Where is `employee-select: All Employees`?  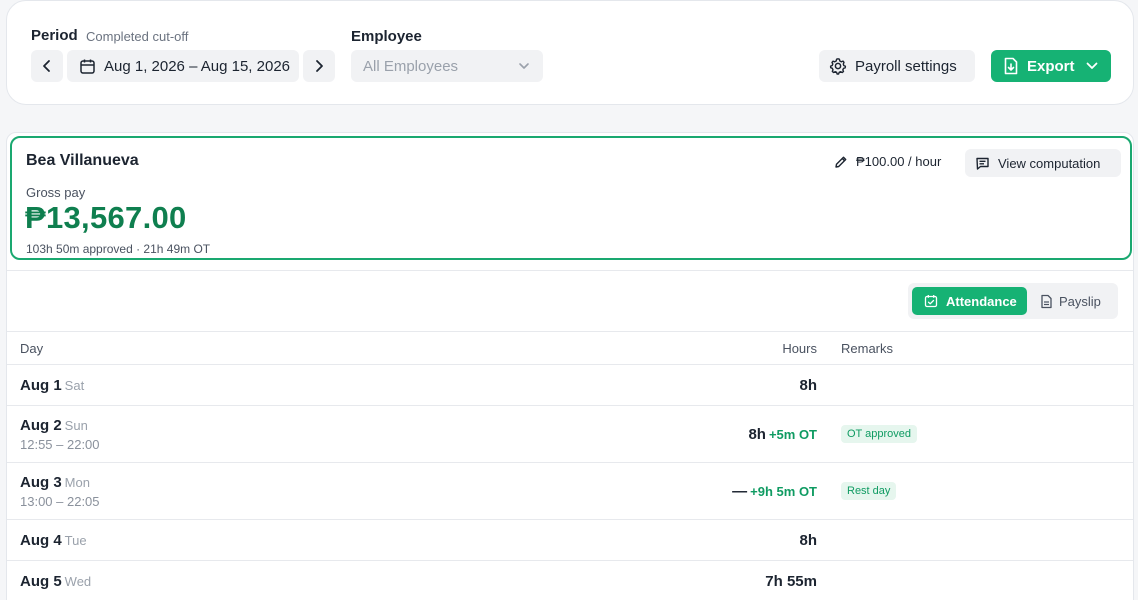 employee-select: All Employees is located at coordinates (447, 66).